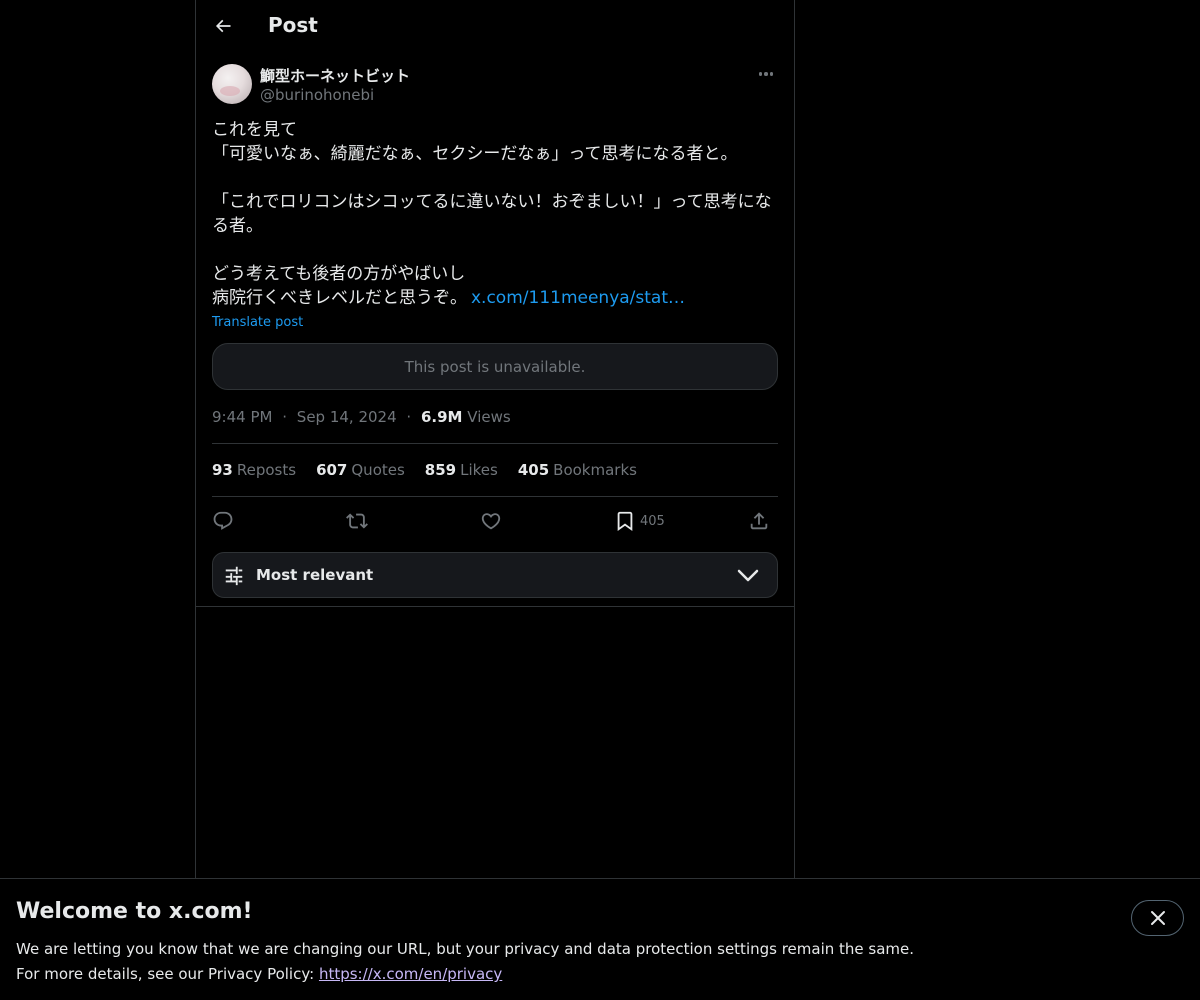  Describe the element at coordinates (315, 575) in the screenshot. I see `sort-label: Most relevant` at that location.